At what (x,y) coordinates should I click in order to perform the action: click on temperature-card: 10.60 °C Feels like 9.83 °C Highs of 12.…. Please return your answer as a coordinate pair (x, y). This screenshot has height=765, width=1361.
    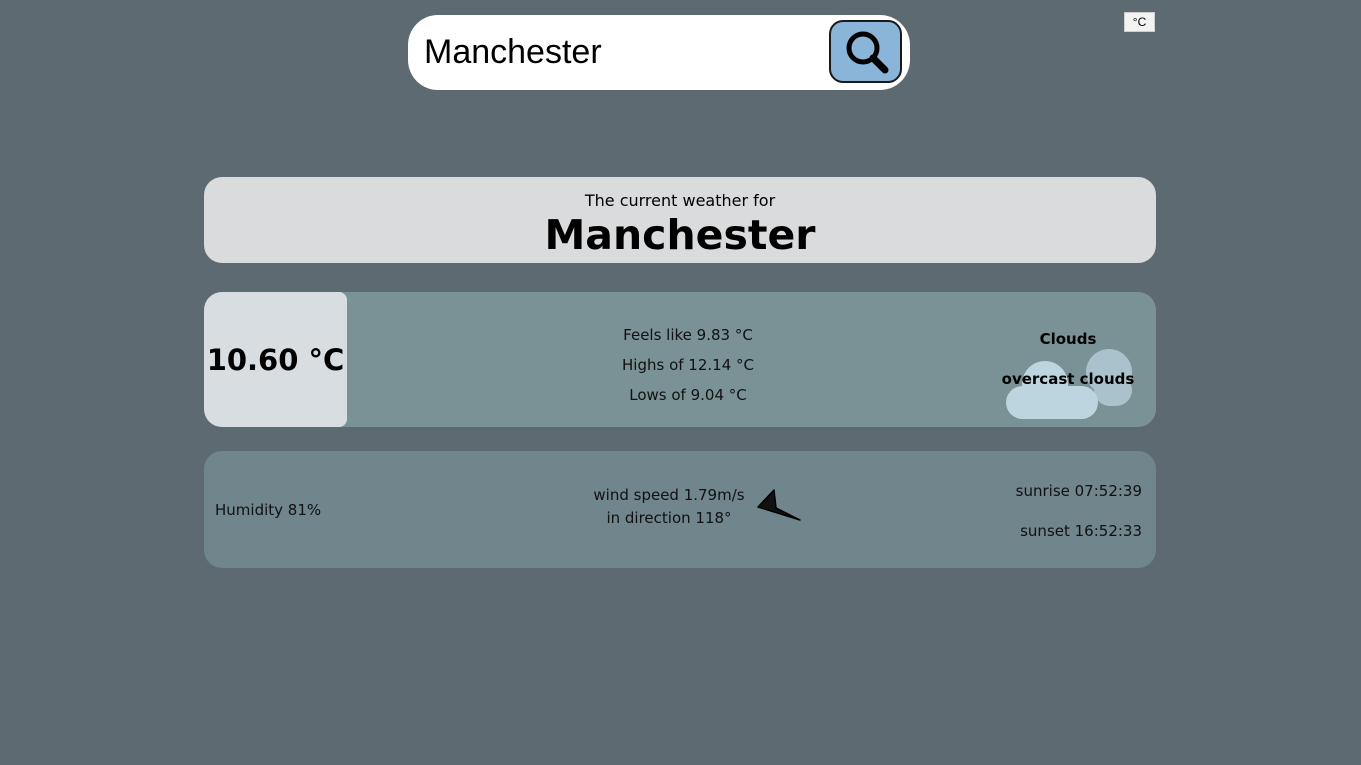
    Looking at the image, I should click on (680, 359).